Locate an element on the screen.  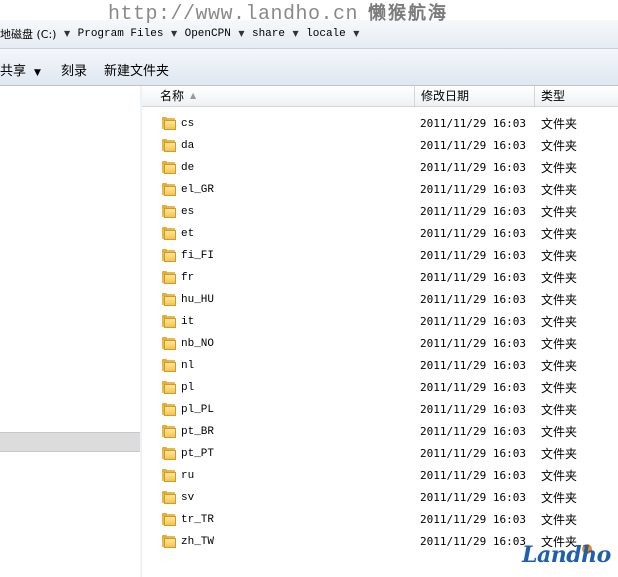
list-item: es 2011/11/29 16:03 文件夹 is located at coordinates (380, 212).